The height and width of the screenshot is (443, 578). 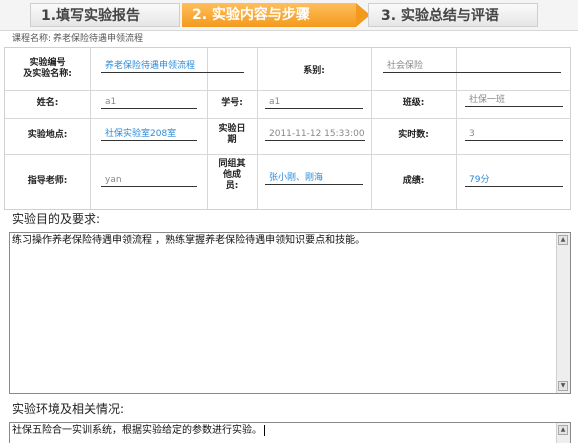 I want to click on environment-scrollbar: ▲, so click(x=563, y=433).